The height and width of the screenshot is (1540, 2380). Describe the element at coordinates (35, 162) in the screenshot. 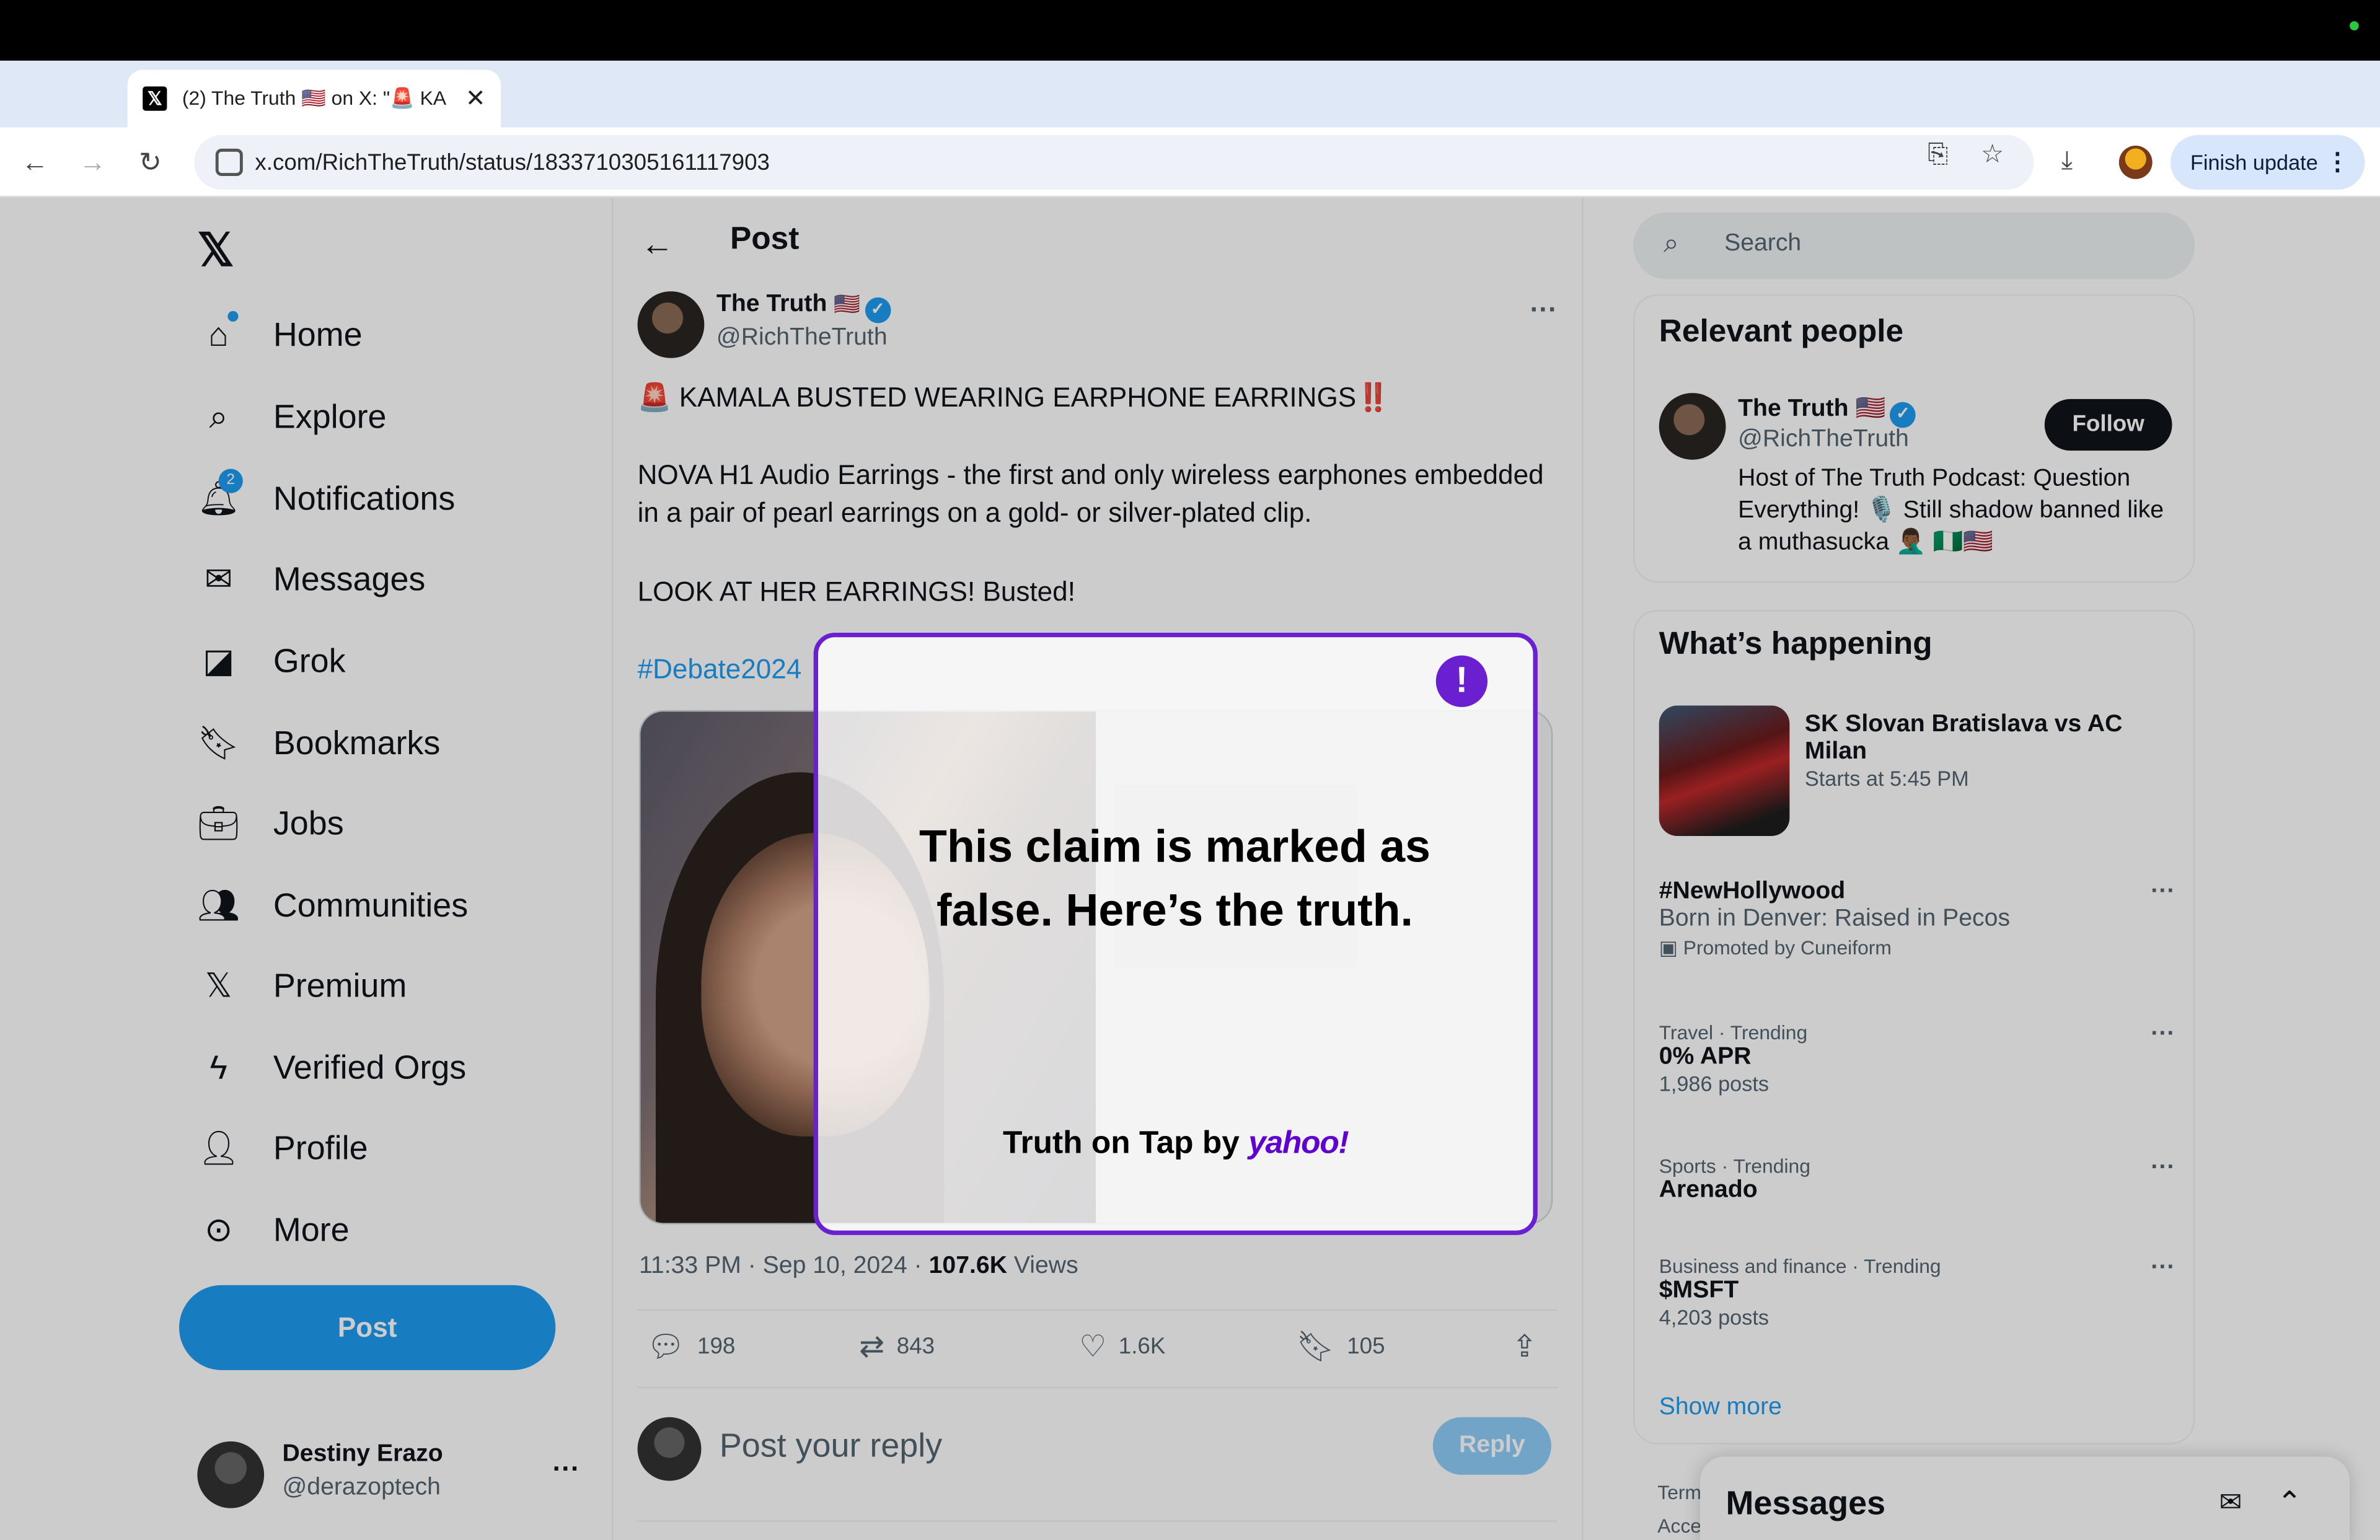

I see `back-icon: ←` at that location.